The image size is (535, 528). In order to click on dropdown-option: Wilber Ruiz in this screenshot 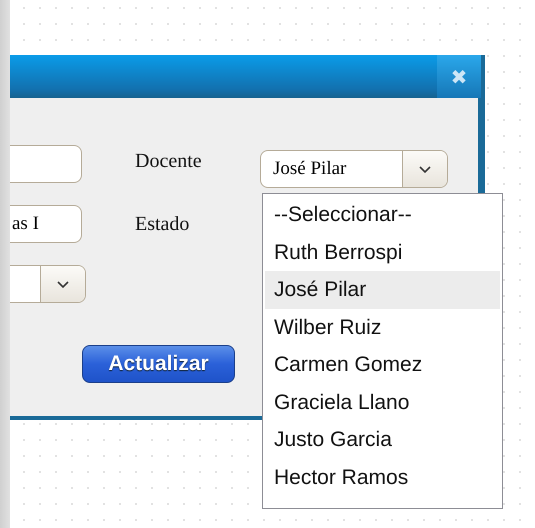, I will do `click(382, 327)`.